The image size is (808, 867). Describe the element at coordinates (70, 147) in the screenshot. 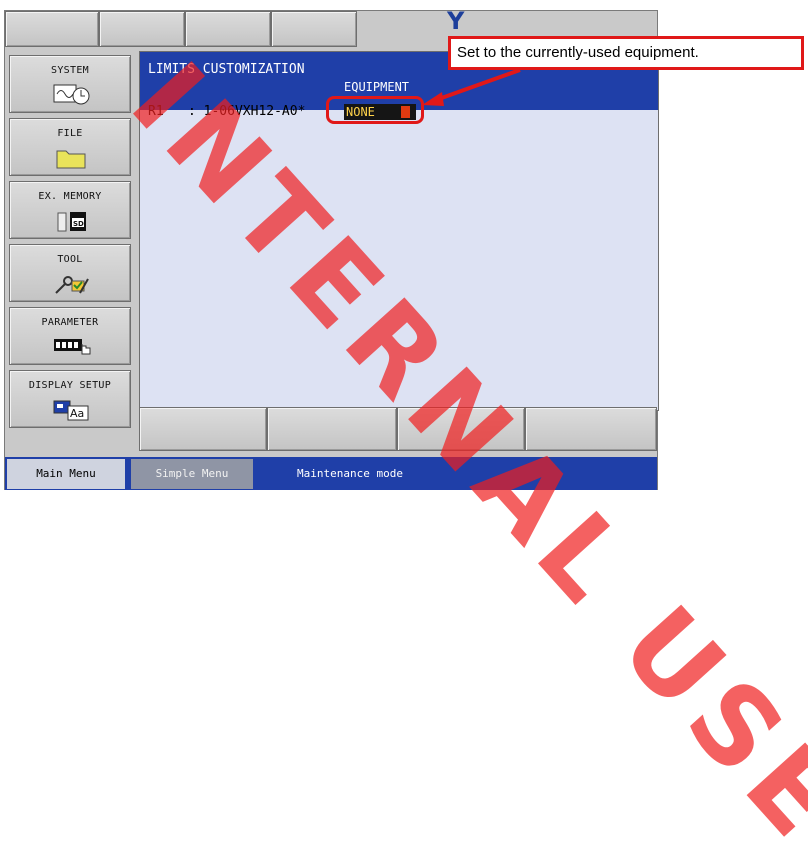

I see `sidebar-item-file: FILE` at that location.